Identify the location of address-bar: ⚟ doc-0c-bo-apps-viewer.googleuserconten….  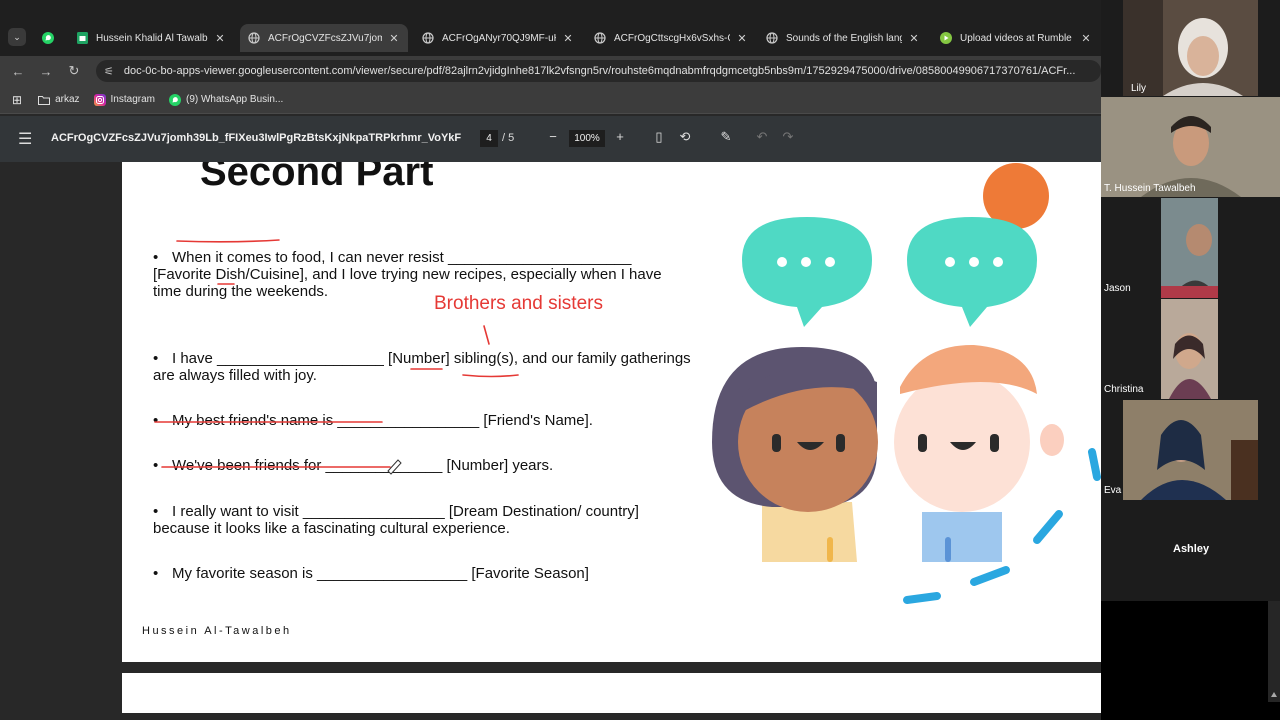
(598, 71).